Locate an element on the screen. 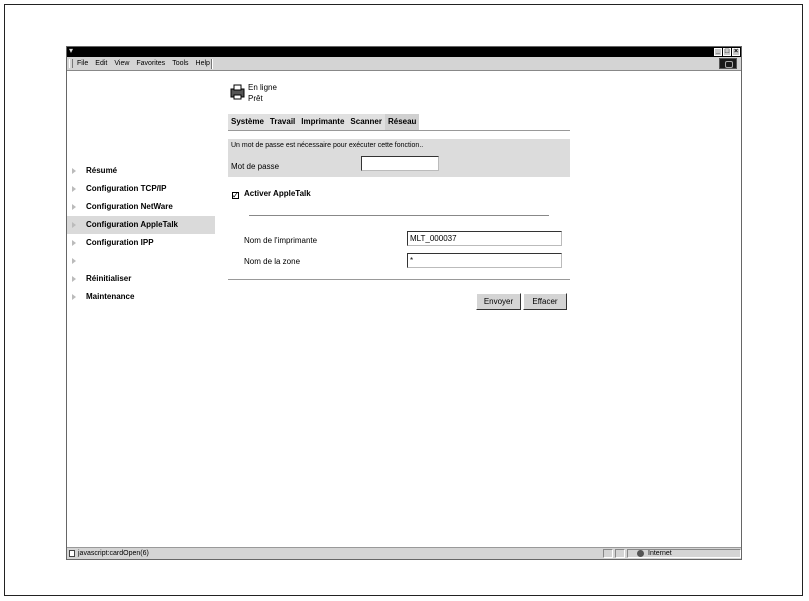 The width and height of the screenshot is (809, 601). zone-name-label: Nom de la zone is located at coordinates (272, 261).